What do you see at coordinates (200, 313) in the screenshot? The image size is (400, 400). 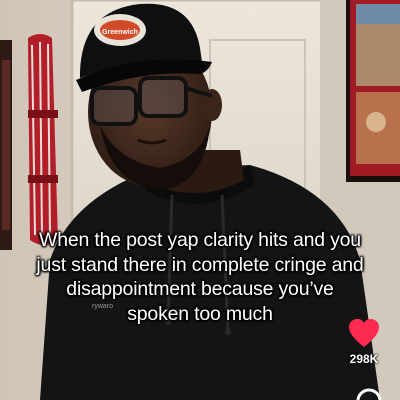 I see `caption-line: spoken too much` at bounding box center [200, 313].